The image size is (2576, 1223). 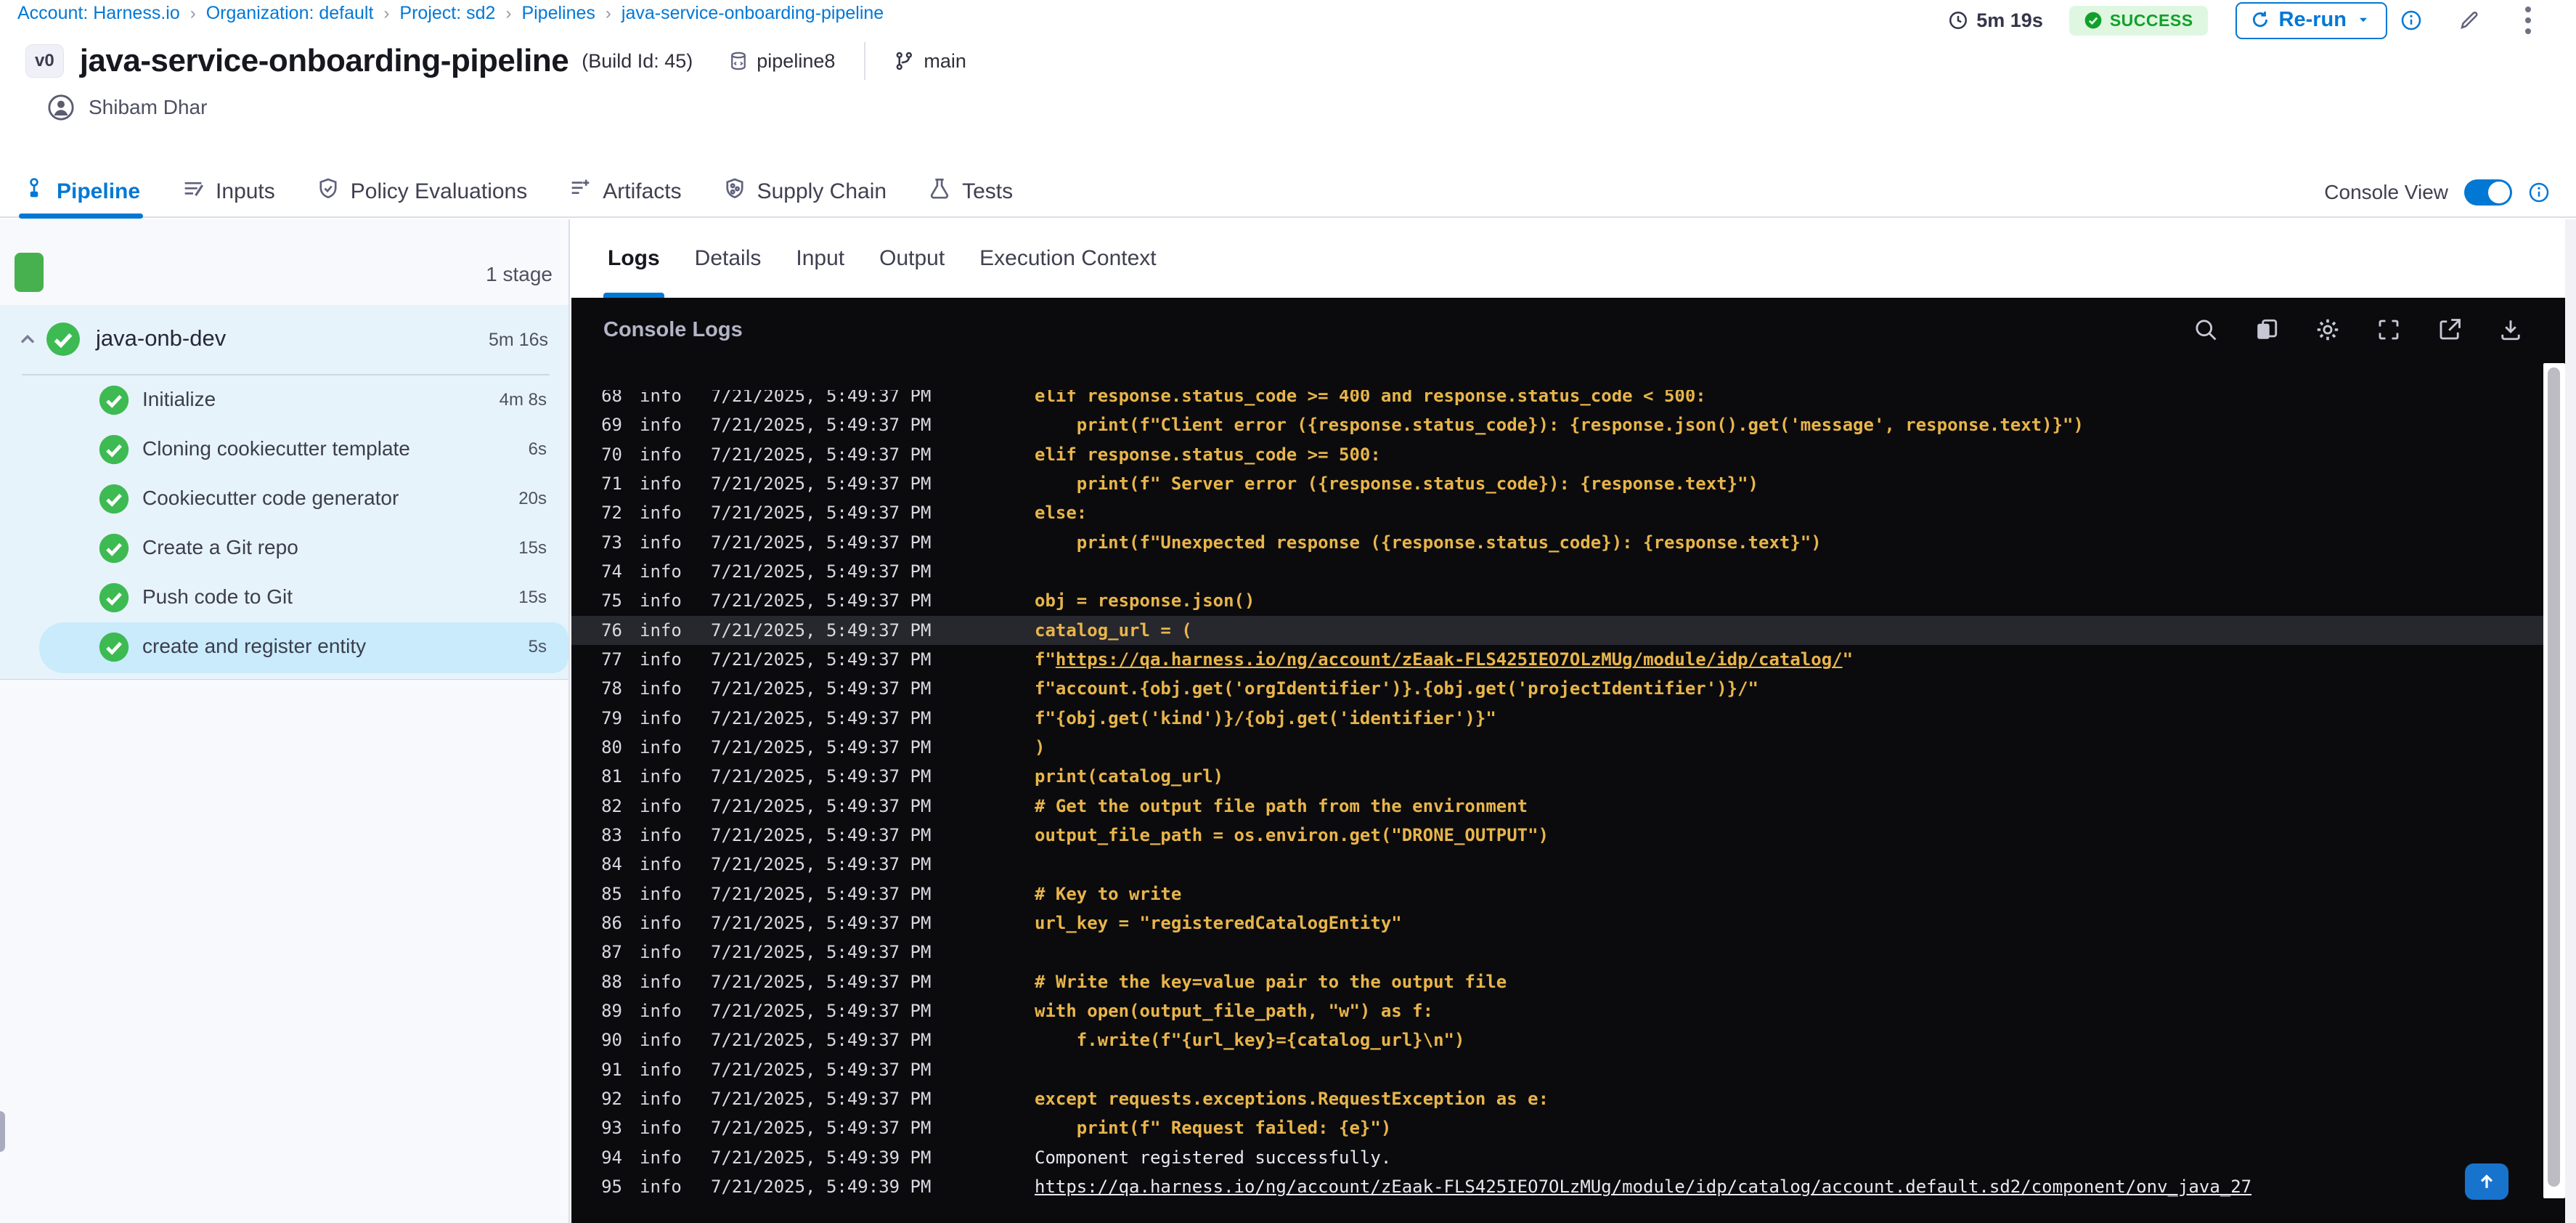 What do you see at coordinates (611, 542) in the screenshot?
I see `log-line-number: 73` at bounding box center [611, 542].